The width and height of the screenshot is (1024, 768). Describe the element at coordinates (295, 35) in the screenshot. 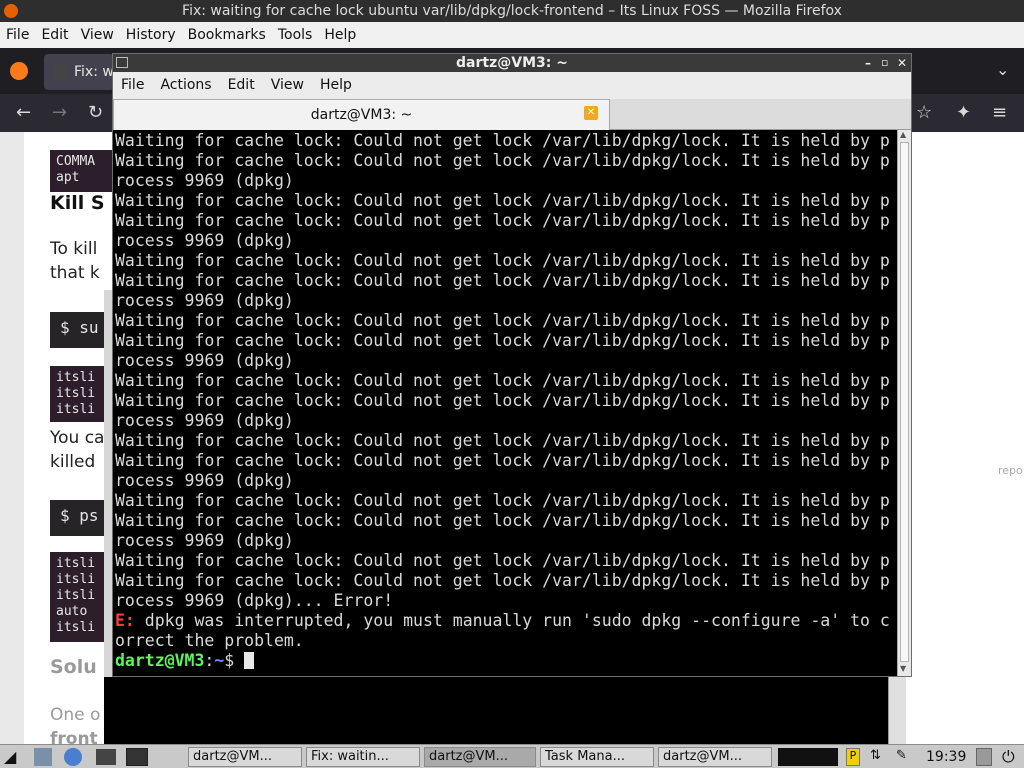

I see `menu-tools: Tools` at that location.